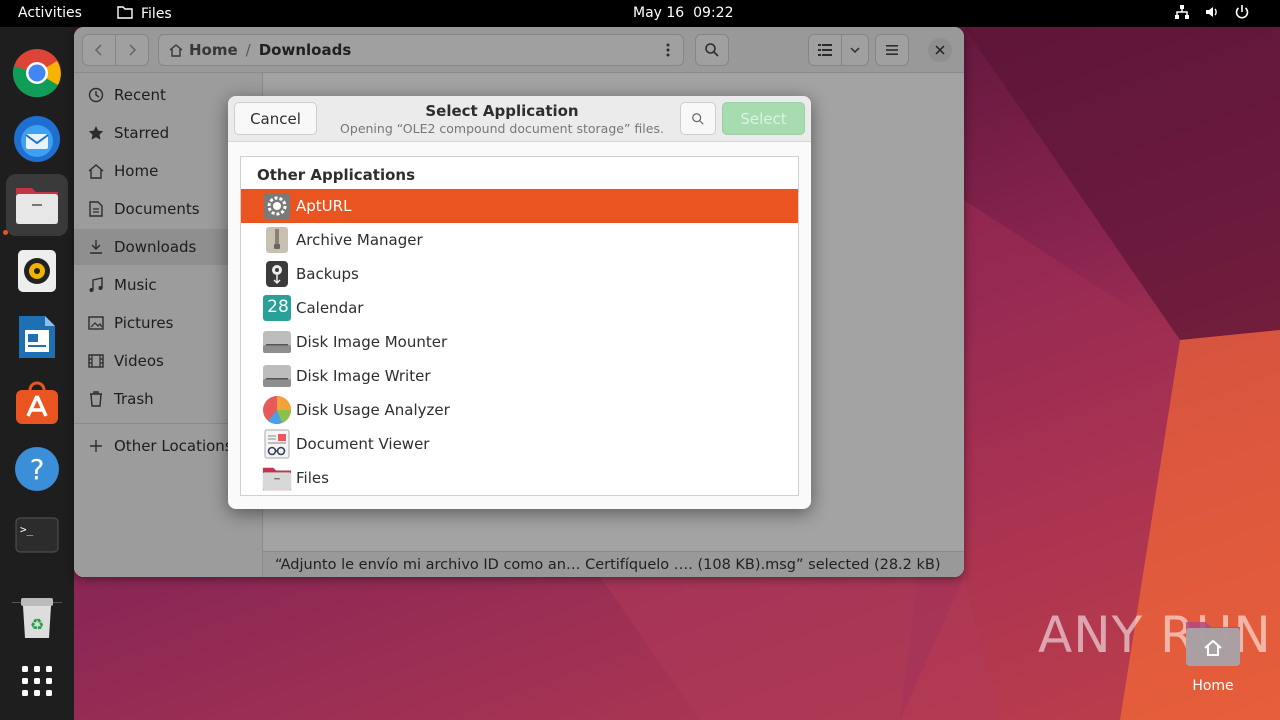 Image resolution: width=1280 pixels, height=720 pixels. What do you see at coordinates (5, 232) in the screenshot?
I see `active-indicator` at bounding box center [5, 232].